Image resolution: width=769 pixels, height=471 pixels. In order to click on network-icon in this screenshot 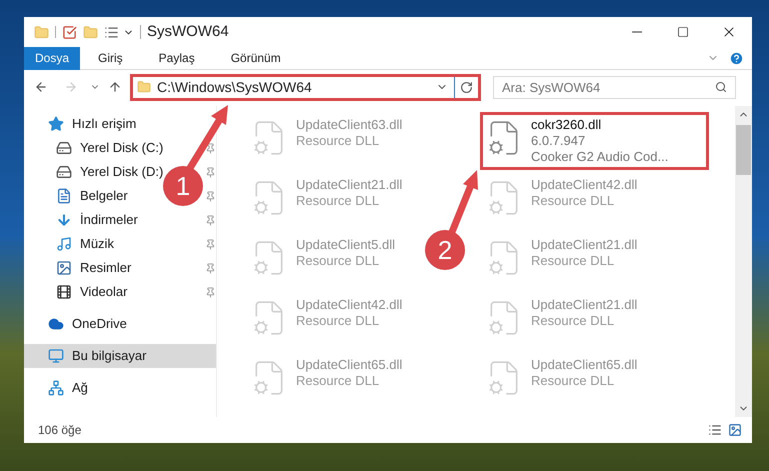, I will do `click(56, 388)`.